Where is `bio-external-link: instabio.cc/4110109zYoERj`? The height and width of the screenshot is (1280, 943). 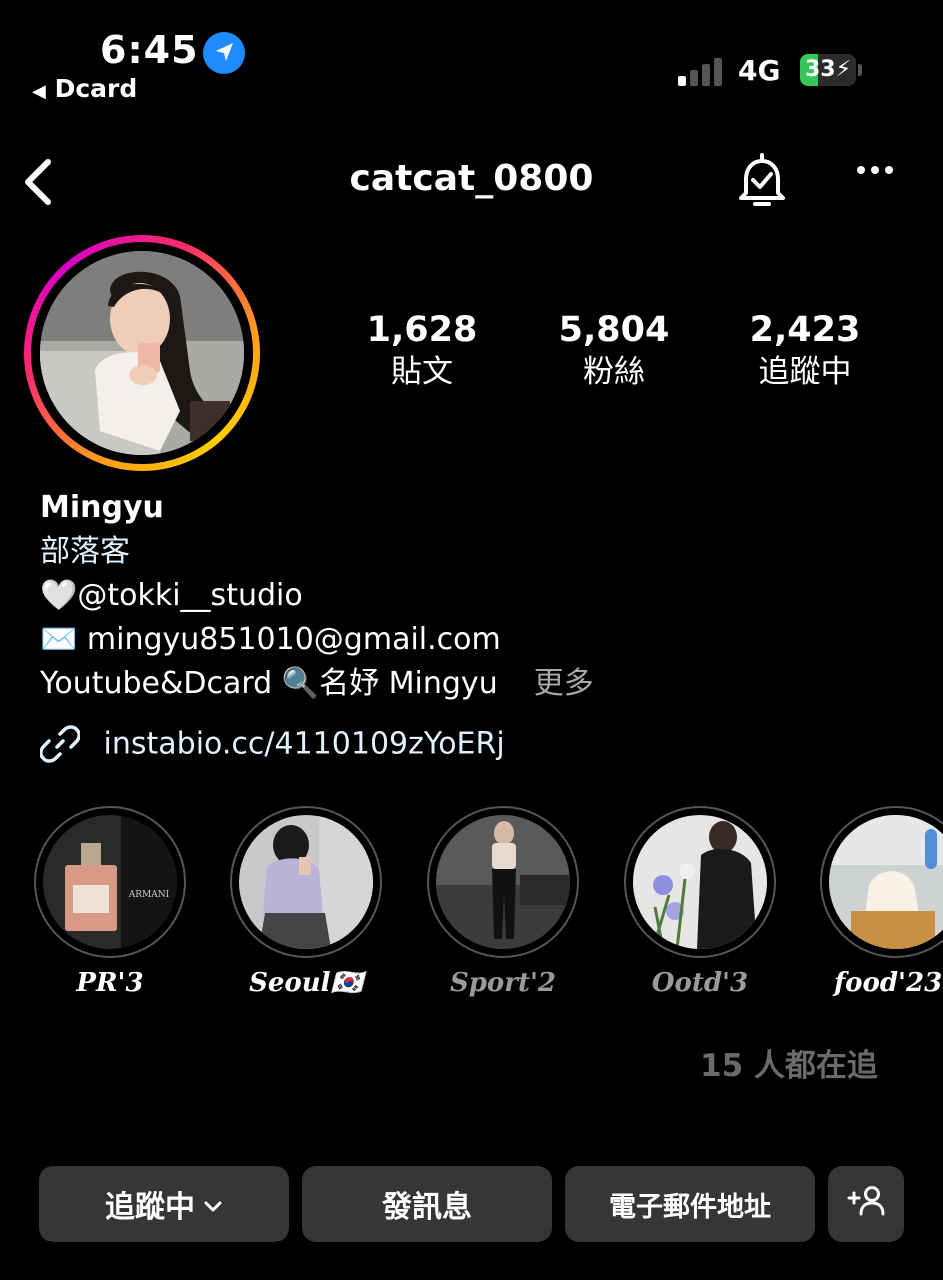
bio-external-link: instabio.cc/4110109zYoERj is located at coordinates (272, 744).